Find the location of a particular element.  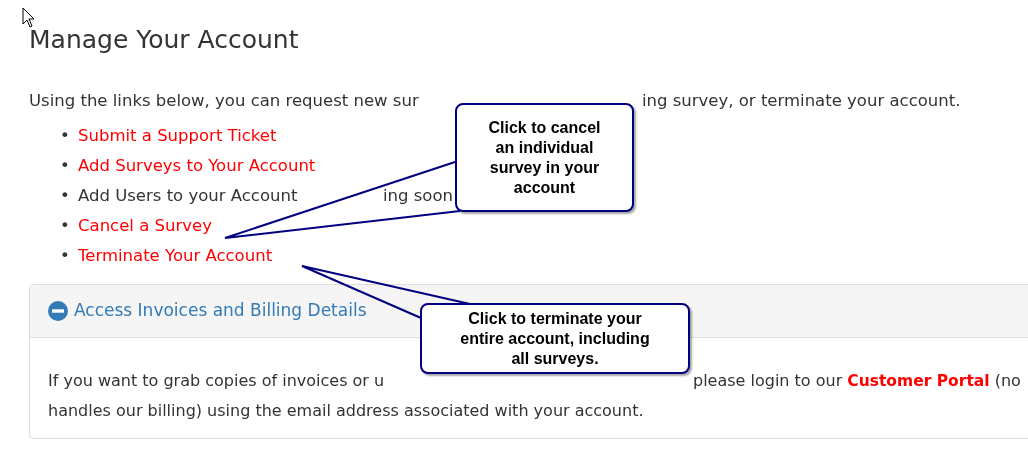

body-text: (no is located at coordinates (1007, 380).